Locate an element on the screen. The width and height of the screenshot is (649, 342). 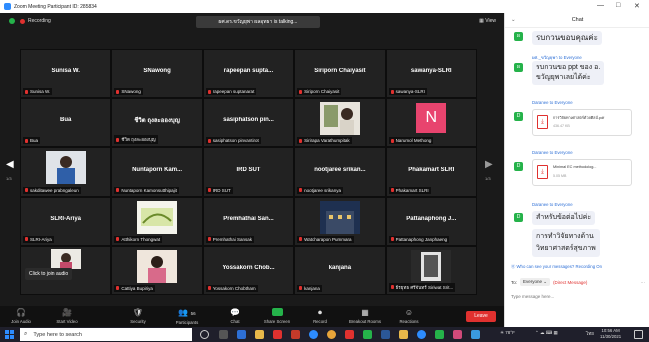
file-explorer-icon is located at coordinates (259, 334).